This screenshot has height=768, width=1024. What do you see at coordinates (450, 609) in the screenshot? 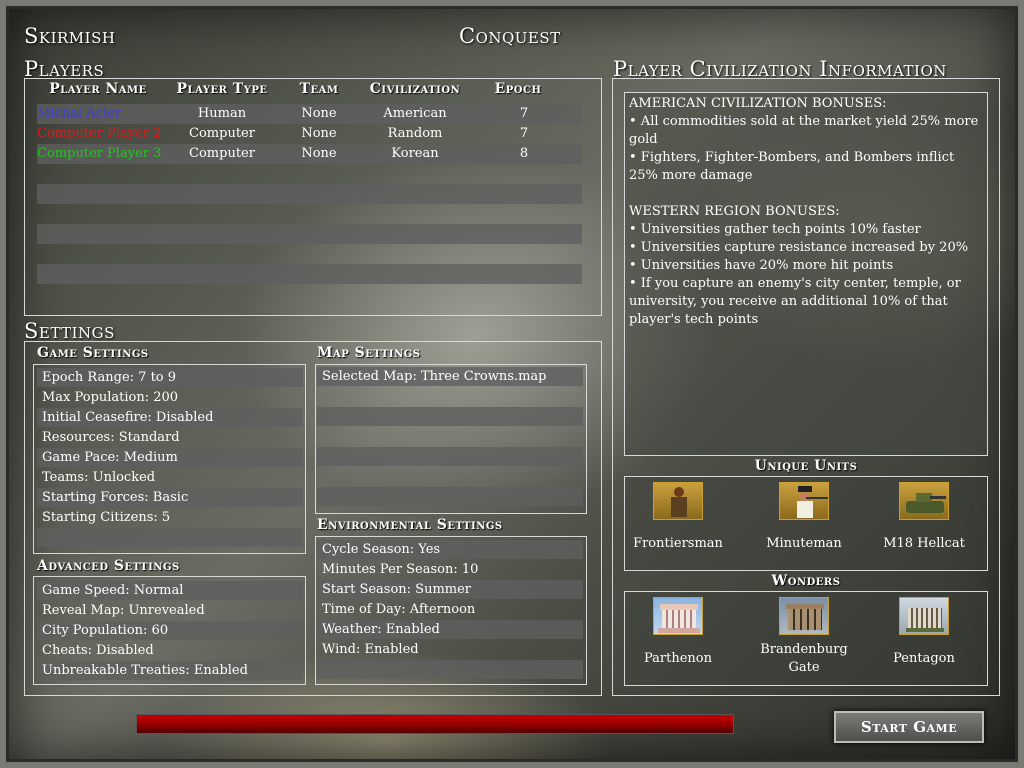
I see `environment-setting-item: Time of Day: Afternoon` at bounding box center [450, 609].